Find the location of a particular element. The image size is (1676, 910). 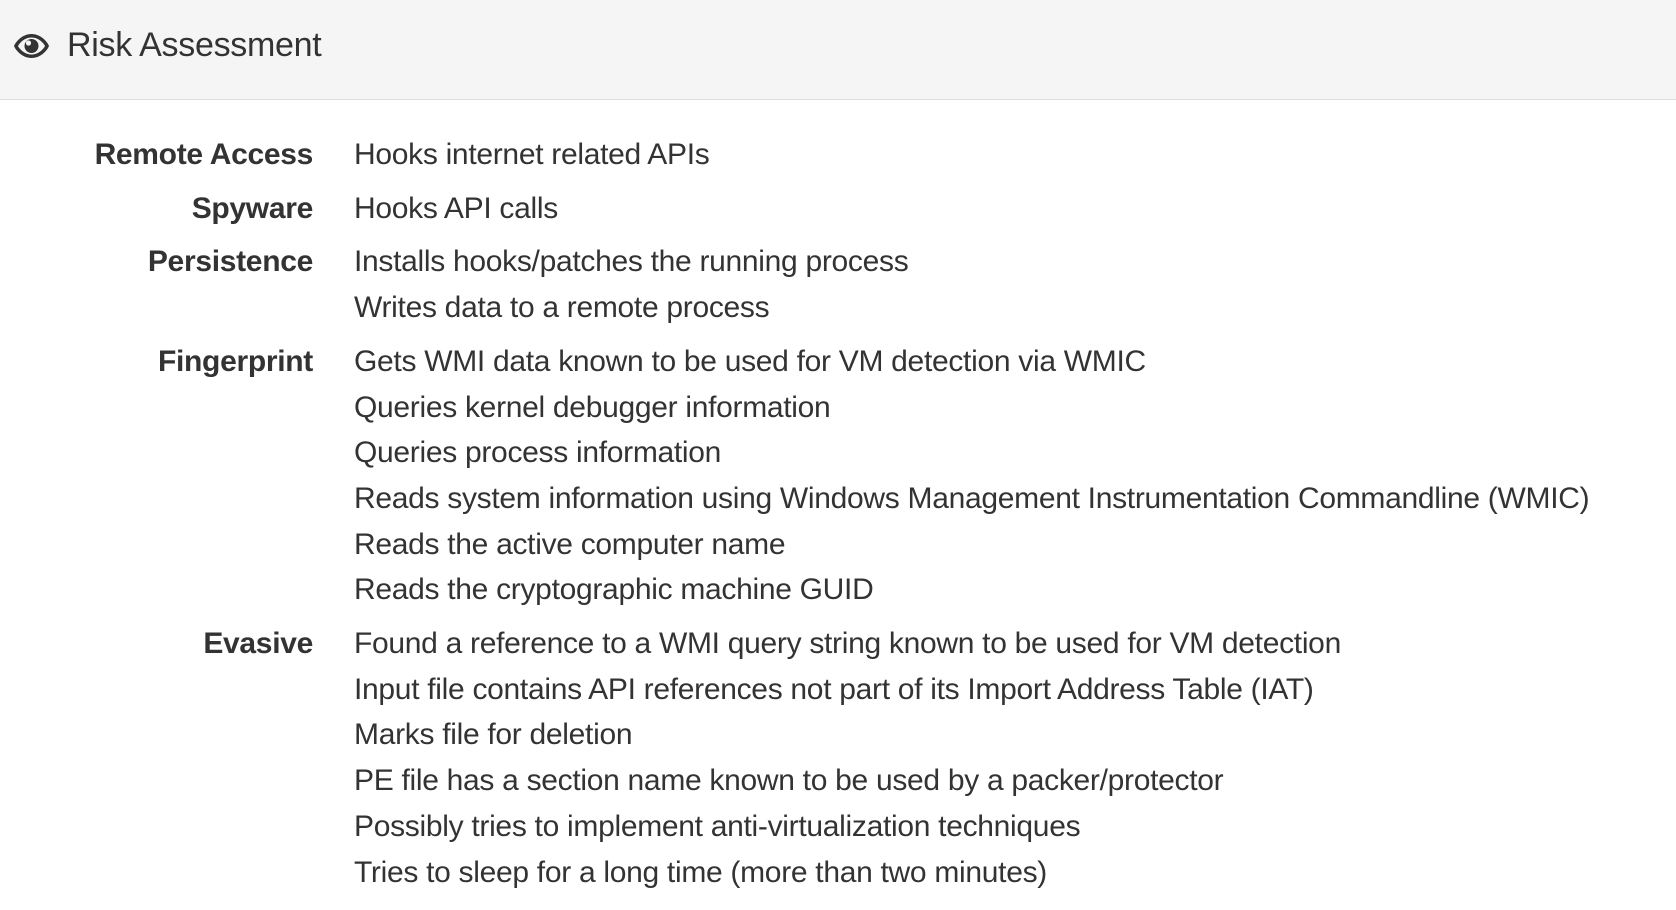

risk-item: Hooks API calls is located at coordinates (456, 208).